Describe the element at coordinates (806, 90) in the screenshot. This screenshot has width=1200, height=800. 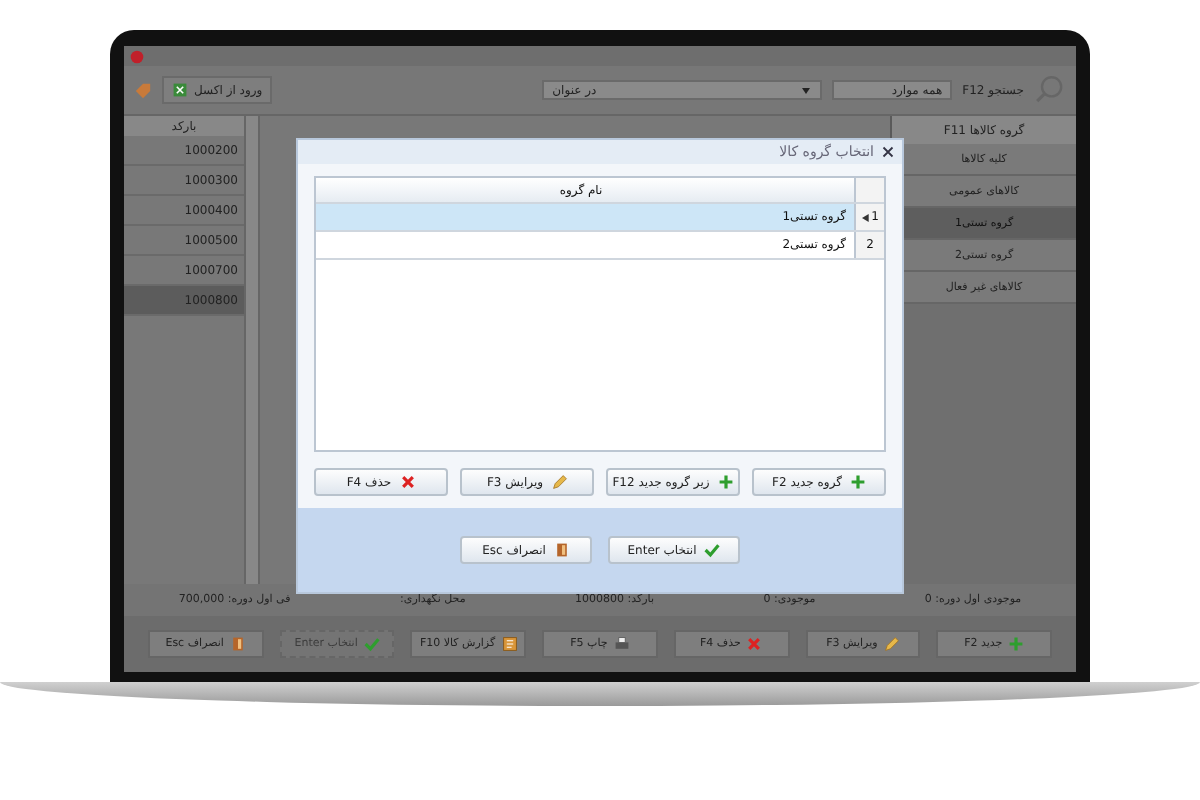
I see `dropdown-caret-icon` at that location.